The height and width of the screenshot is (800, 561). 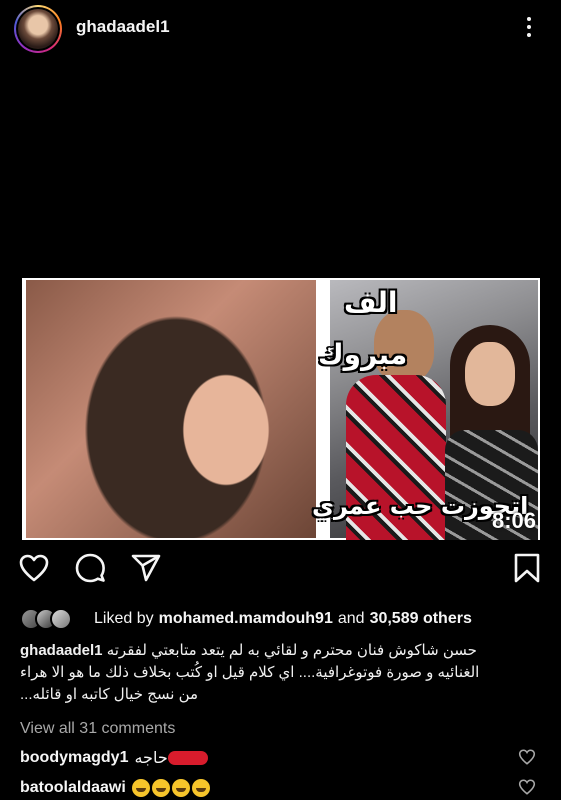 I want to click on comment-username: batoolaldaawi, so click(x=73, y=788).